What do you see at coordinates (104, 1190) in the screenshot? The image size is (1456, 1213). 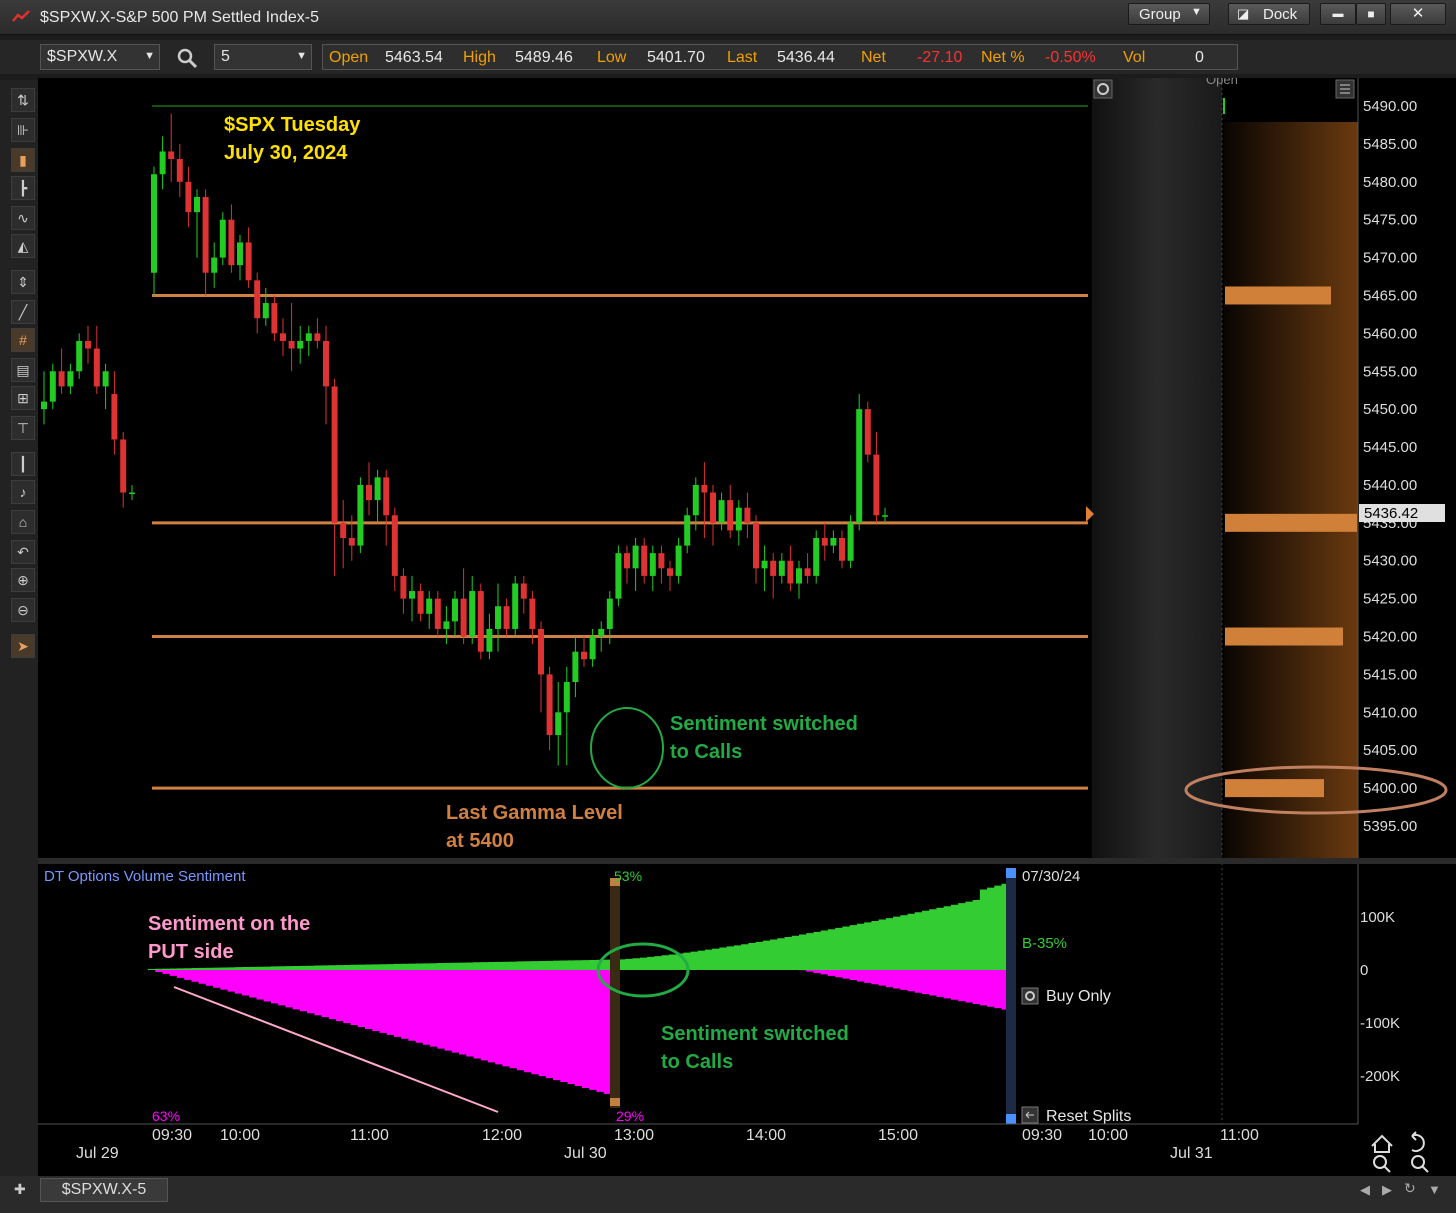 I see `tab-spxw-5: $SPXW.X-5` at bounding box center [104, 1190].